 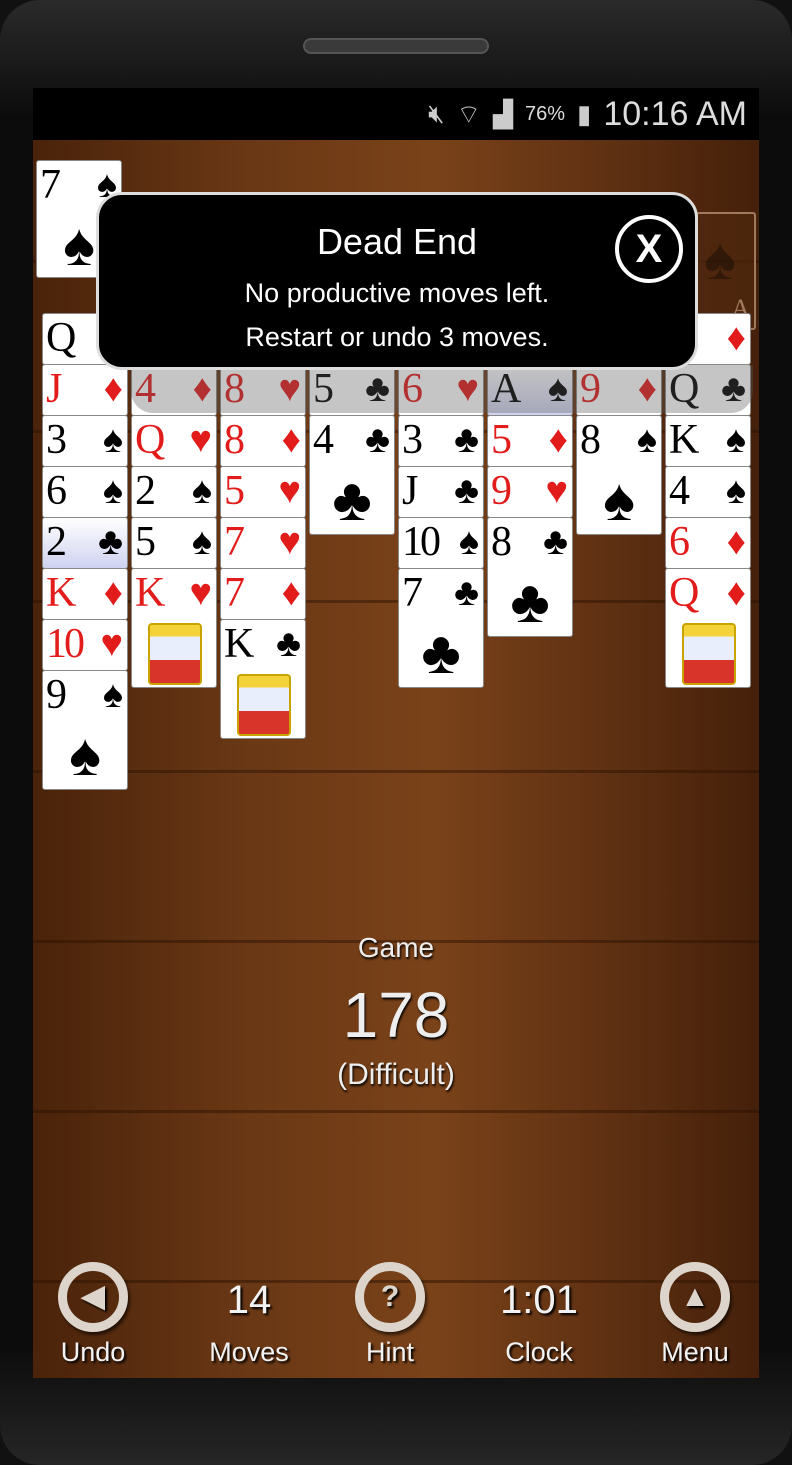 What do you see at coordinates (506, 389) in the screenshot?
I see `card-rank: A` at bounding box center [506, 389].